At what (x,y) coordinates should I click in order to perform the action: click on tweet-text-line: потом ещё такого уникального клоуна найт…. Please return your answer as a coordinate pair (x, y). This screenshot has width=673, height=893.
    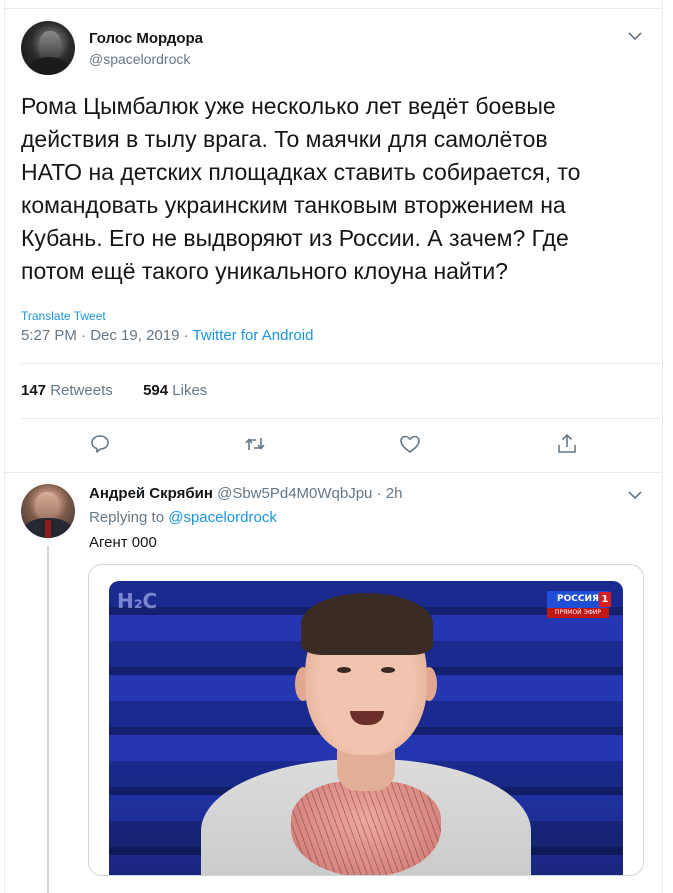
    Looking at the image, I should click on (264, 271).